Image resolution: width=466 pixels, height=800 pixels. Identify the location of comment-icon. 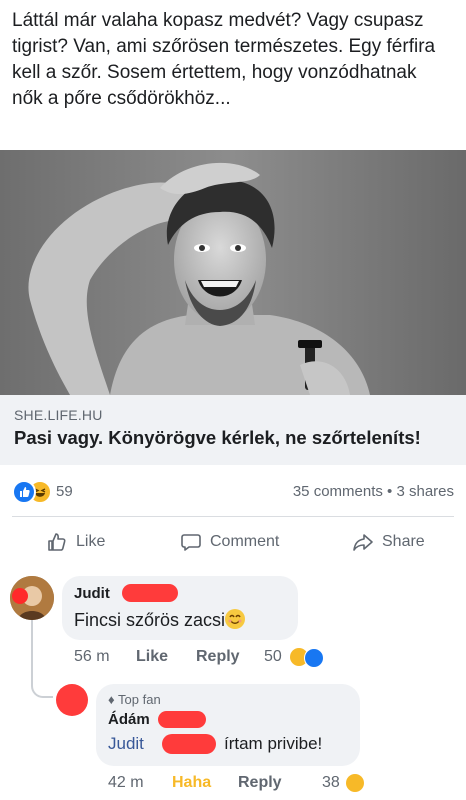
(191, 542).